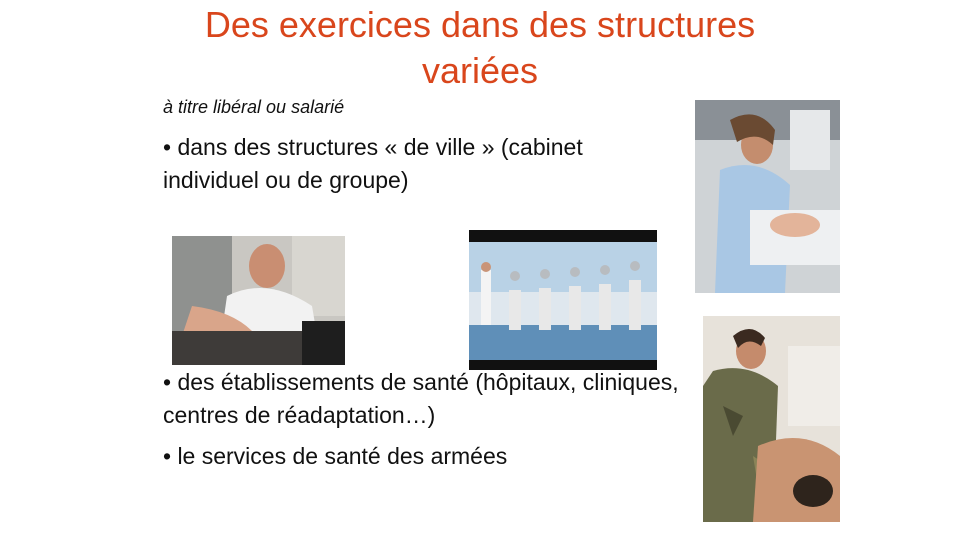 Image resolution: width=960 pixels, height=540 pixels. I want to click on slide-title-line2: variées, so click(480, 70).